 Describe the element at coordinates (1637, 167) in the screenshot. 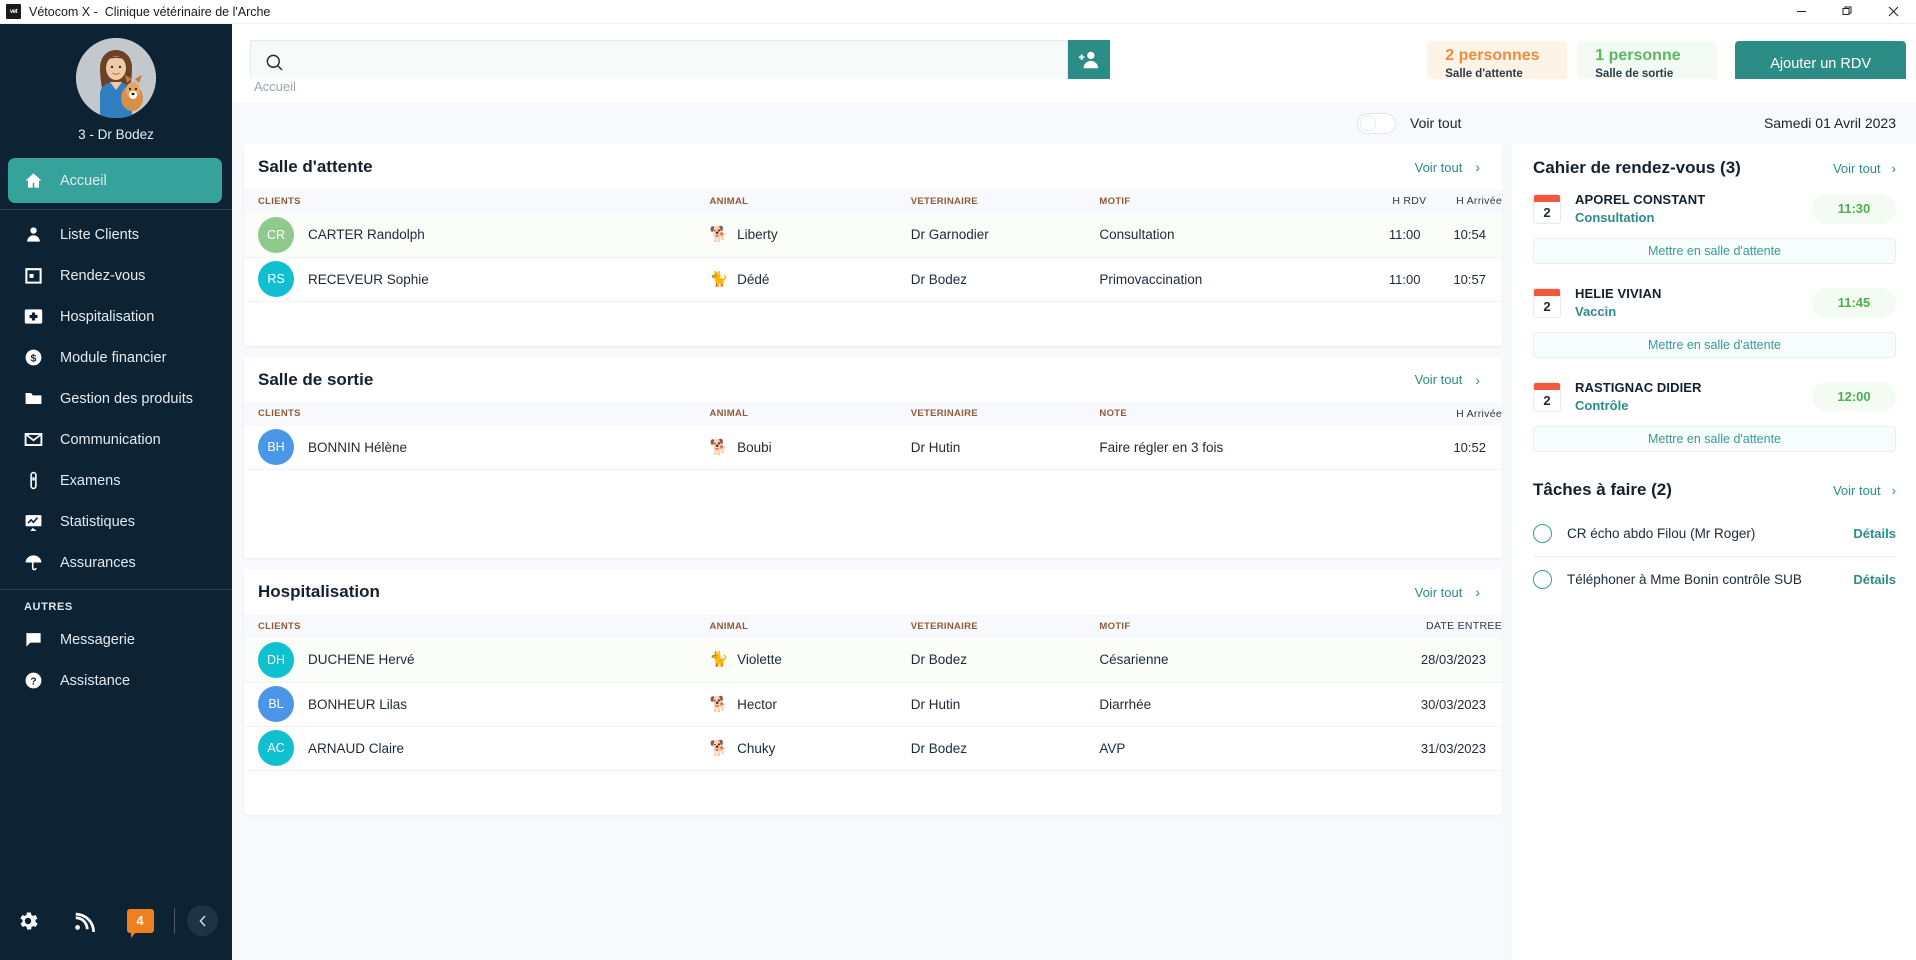

I see `appointments-title: Cahier de rendez-vous (3)` at that location.